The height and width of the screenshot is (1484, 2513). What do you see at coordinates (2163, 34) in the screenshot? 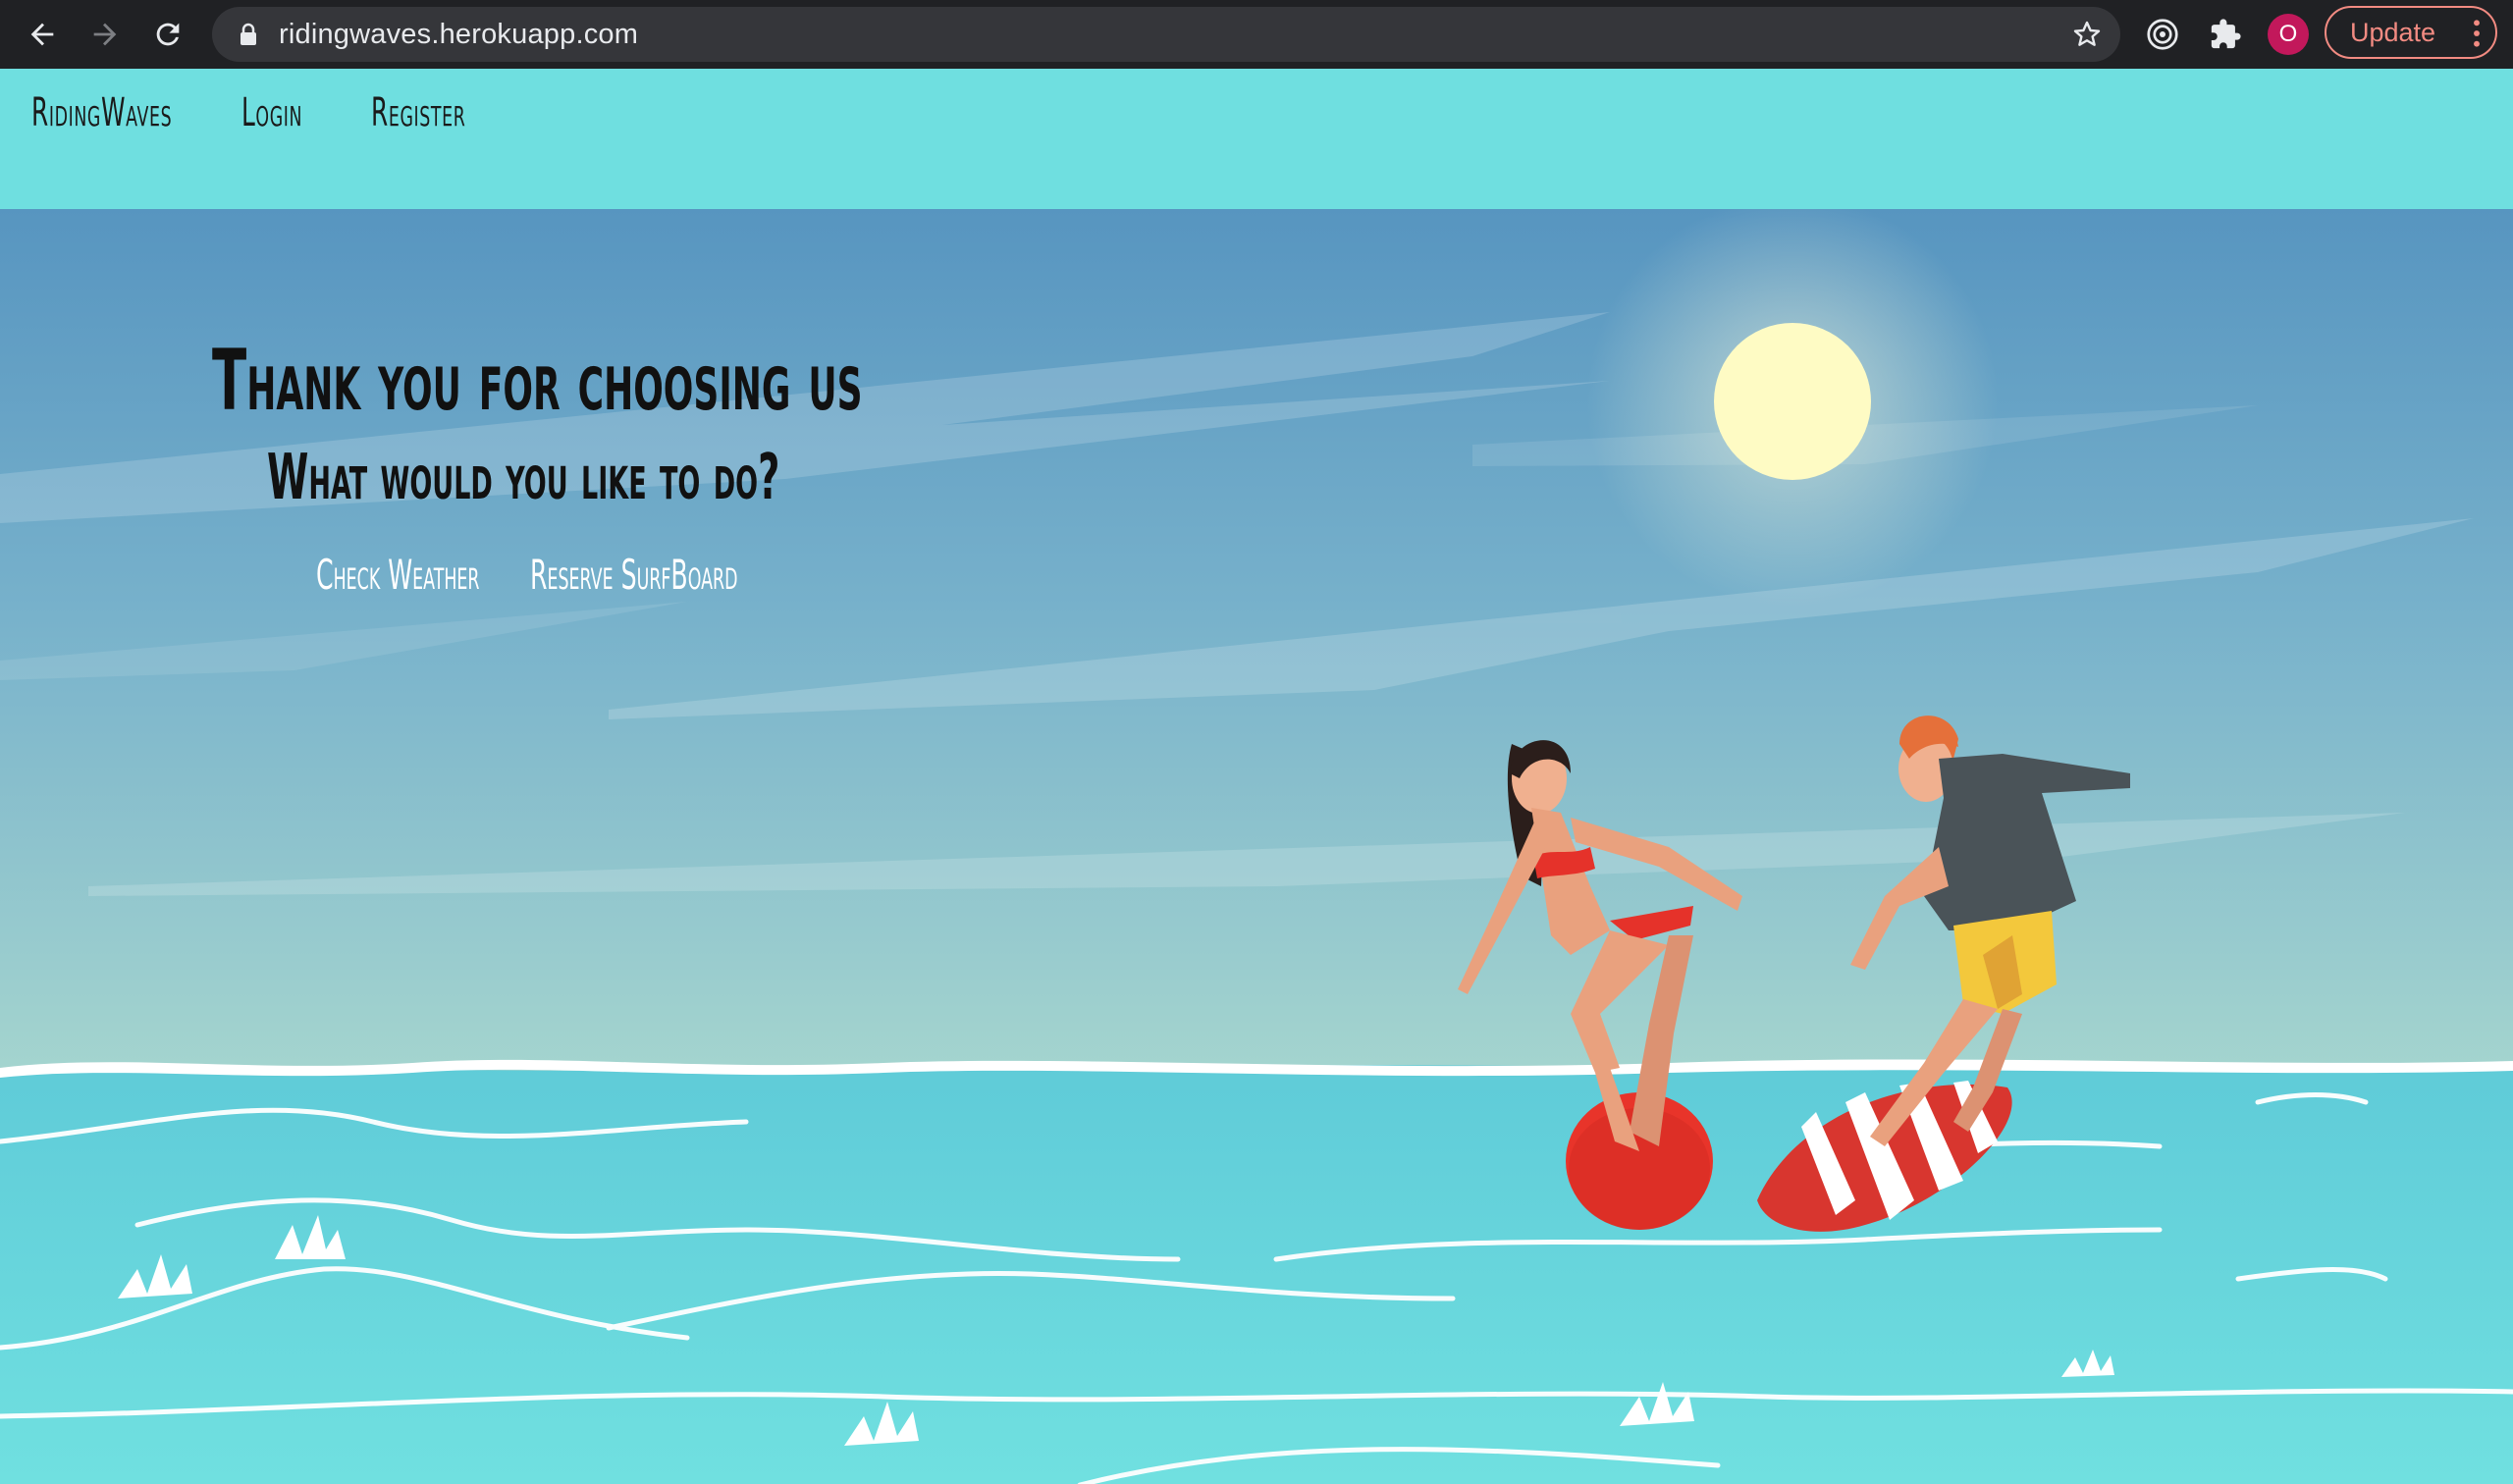
I see `target-icon` at bounding box center [2163, 34].